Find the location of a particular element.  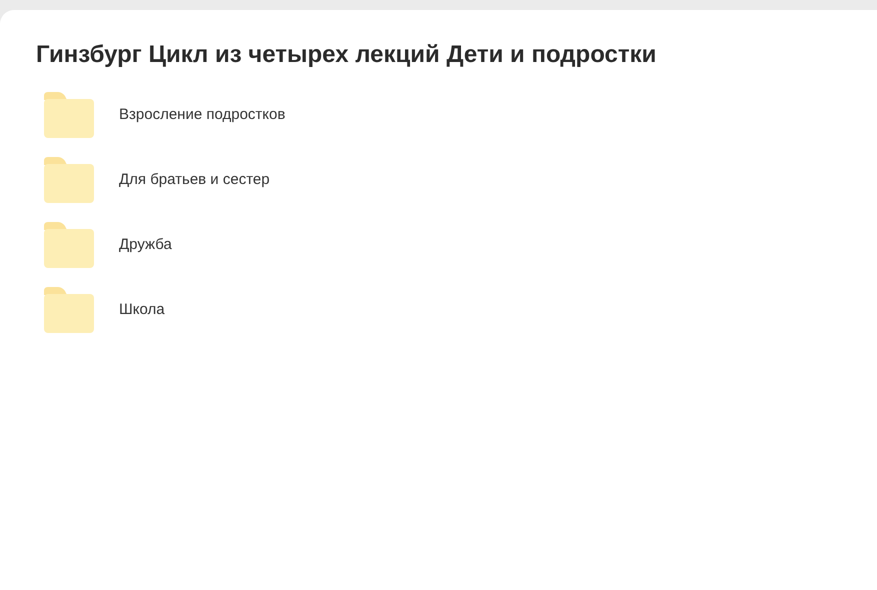

folder-item: Школа is located at coordinates (442, 310).